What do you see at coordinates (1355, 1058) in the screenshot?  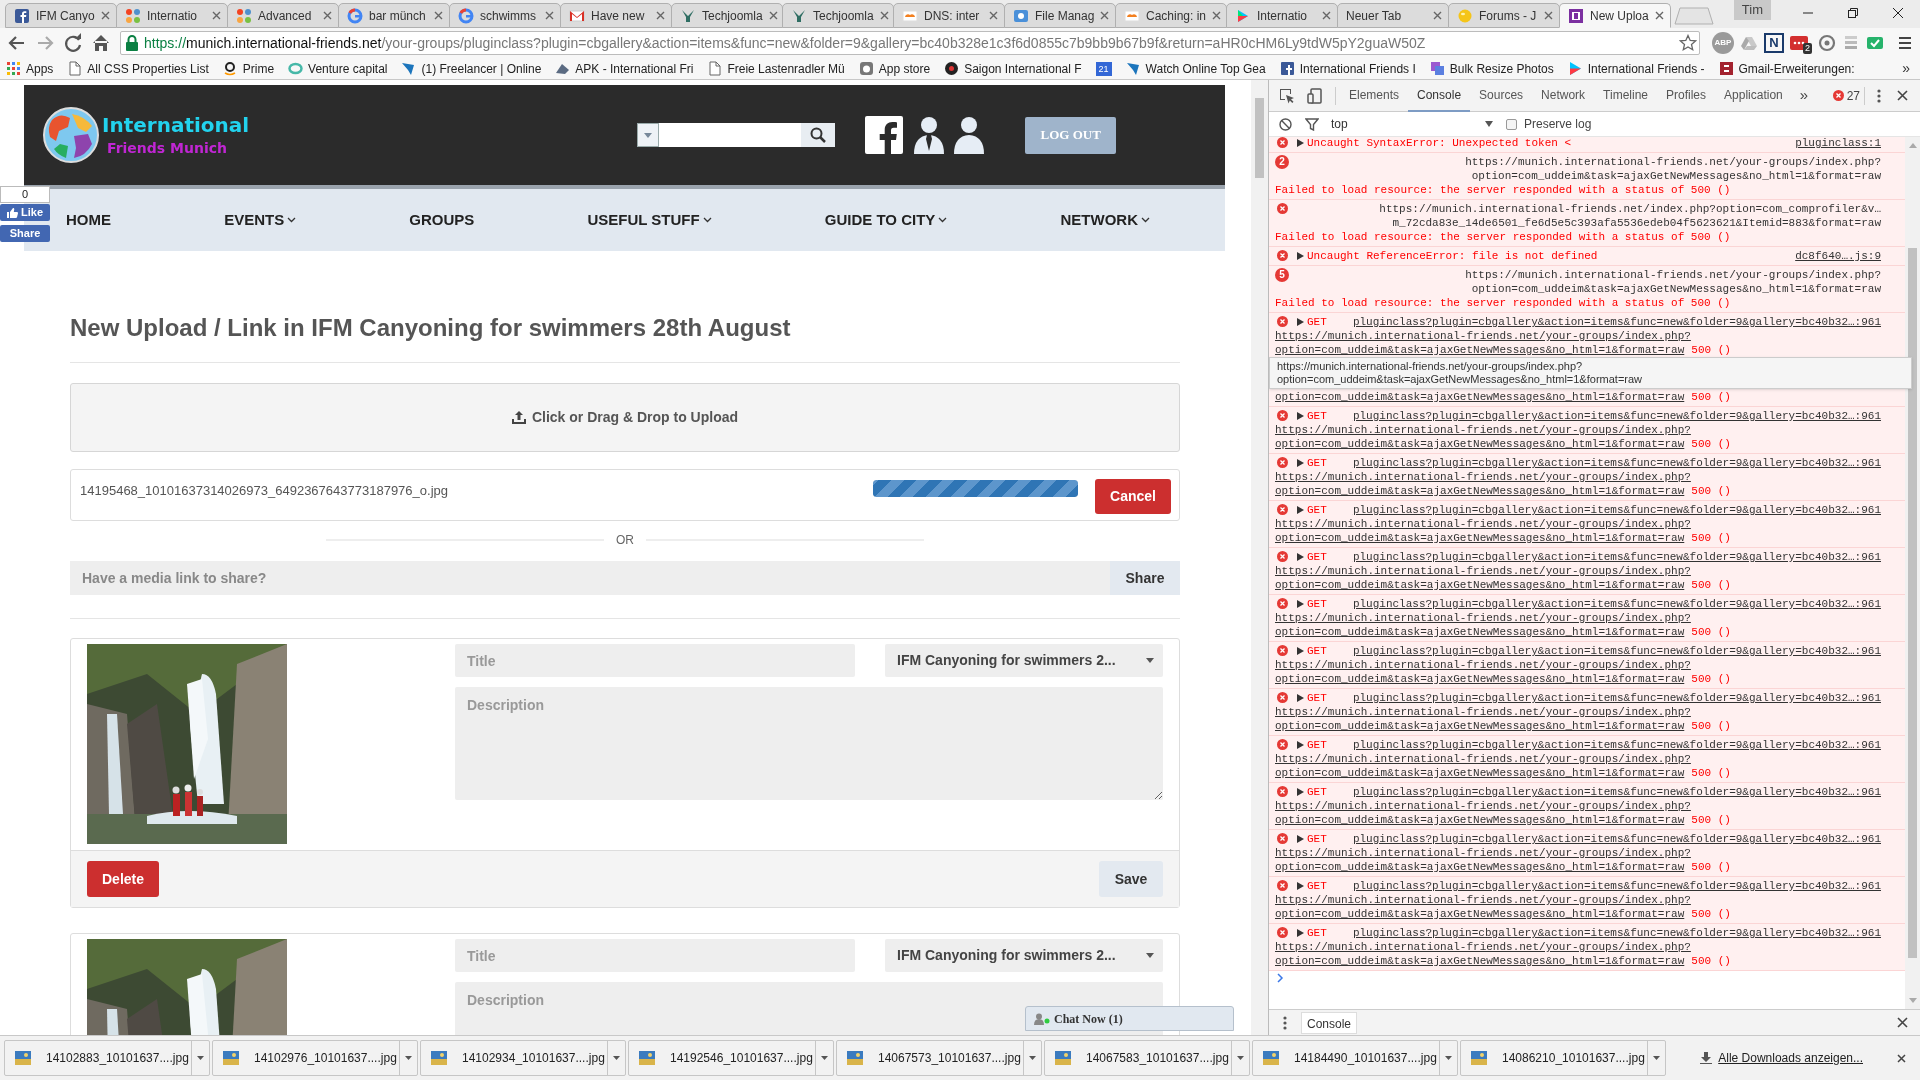 I see `download-item: 14184490_10101637....jpg` at bounding box center [1355, 1058].